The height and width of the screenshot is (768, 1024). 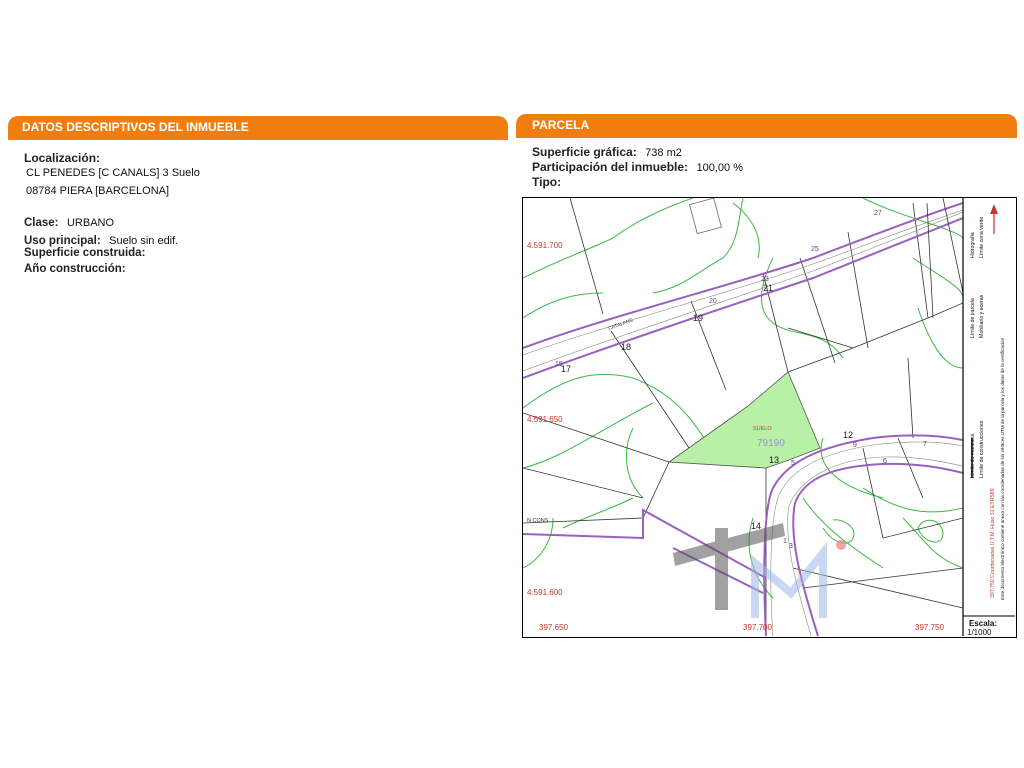 What do you see at coordinates (885, 461) in the screenshot?
I see `plot-number: 6` at bounding box center [885, 461].